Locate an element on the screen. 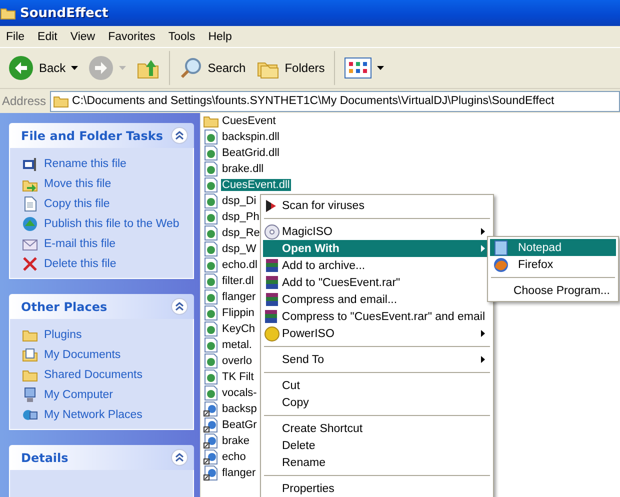 Image resolution: width=620 pixels, height=497 pixels. search-button: Search is located at coordinates (212, 68).